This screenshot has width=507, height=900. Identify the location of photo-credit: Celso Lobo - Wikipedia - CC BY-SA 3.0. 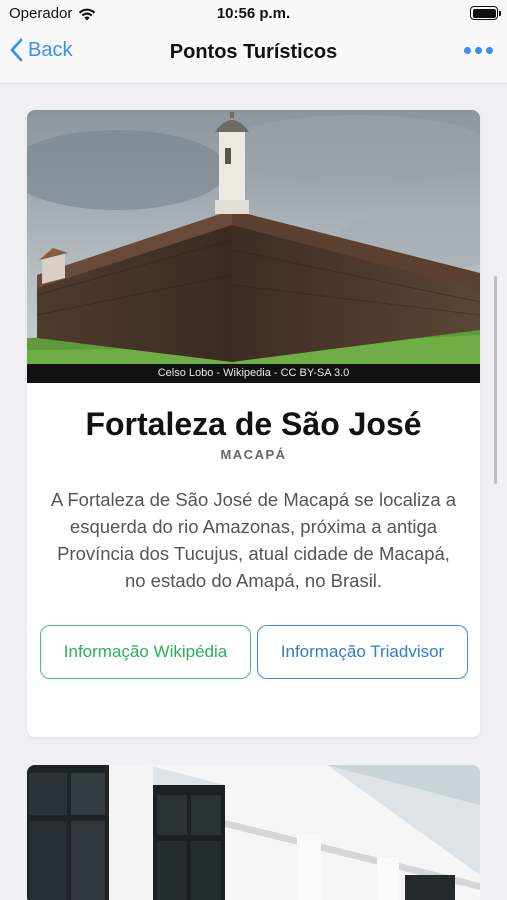
(253, 373).